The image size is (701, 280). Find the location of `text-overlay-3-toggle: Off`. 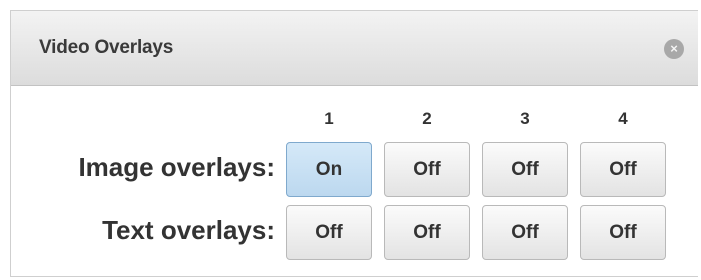

text-overlay-3-toggle: Off is located at coordinates (525, 232).